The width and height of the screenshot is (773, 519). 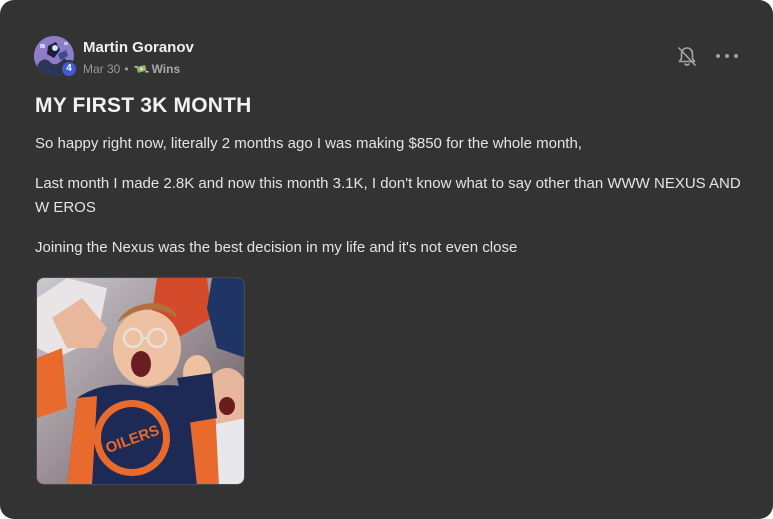 What do you see at coordinates (56, 57) in the screenshot?
I see `author-avatar-container: 4` at bounding box center [56, 57].